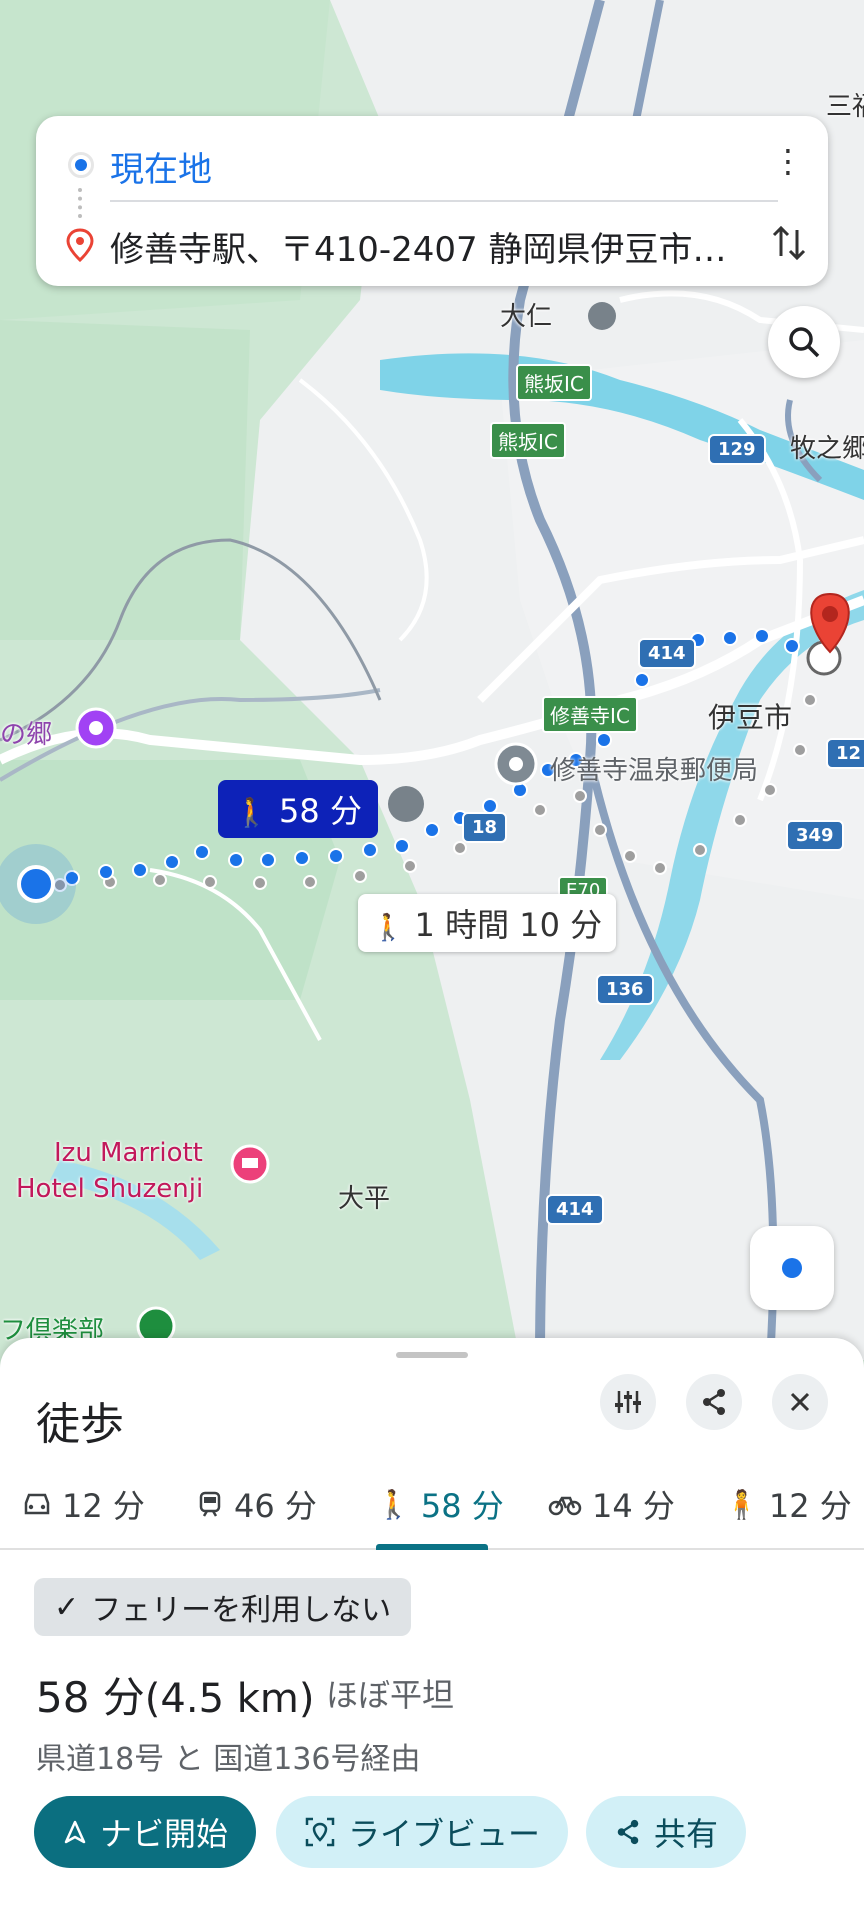  I want to click on travel-mode-tabs: 12 分 46 分 🚶 58 分 14 分 🧍 12 分, so click(432, 1504).